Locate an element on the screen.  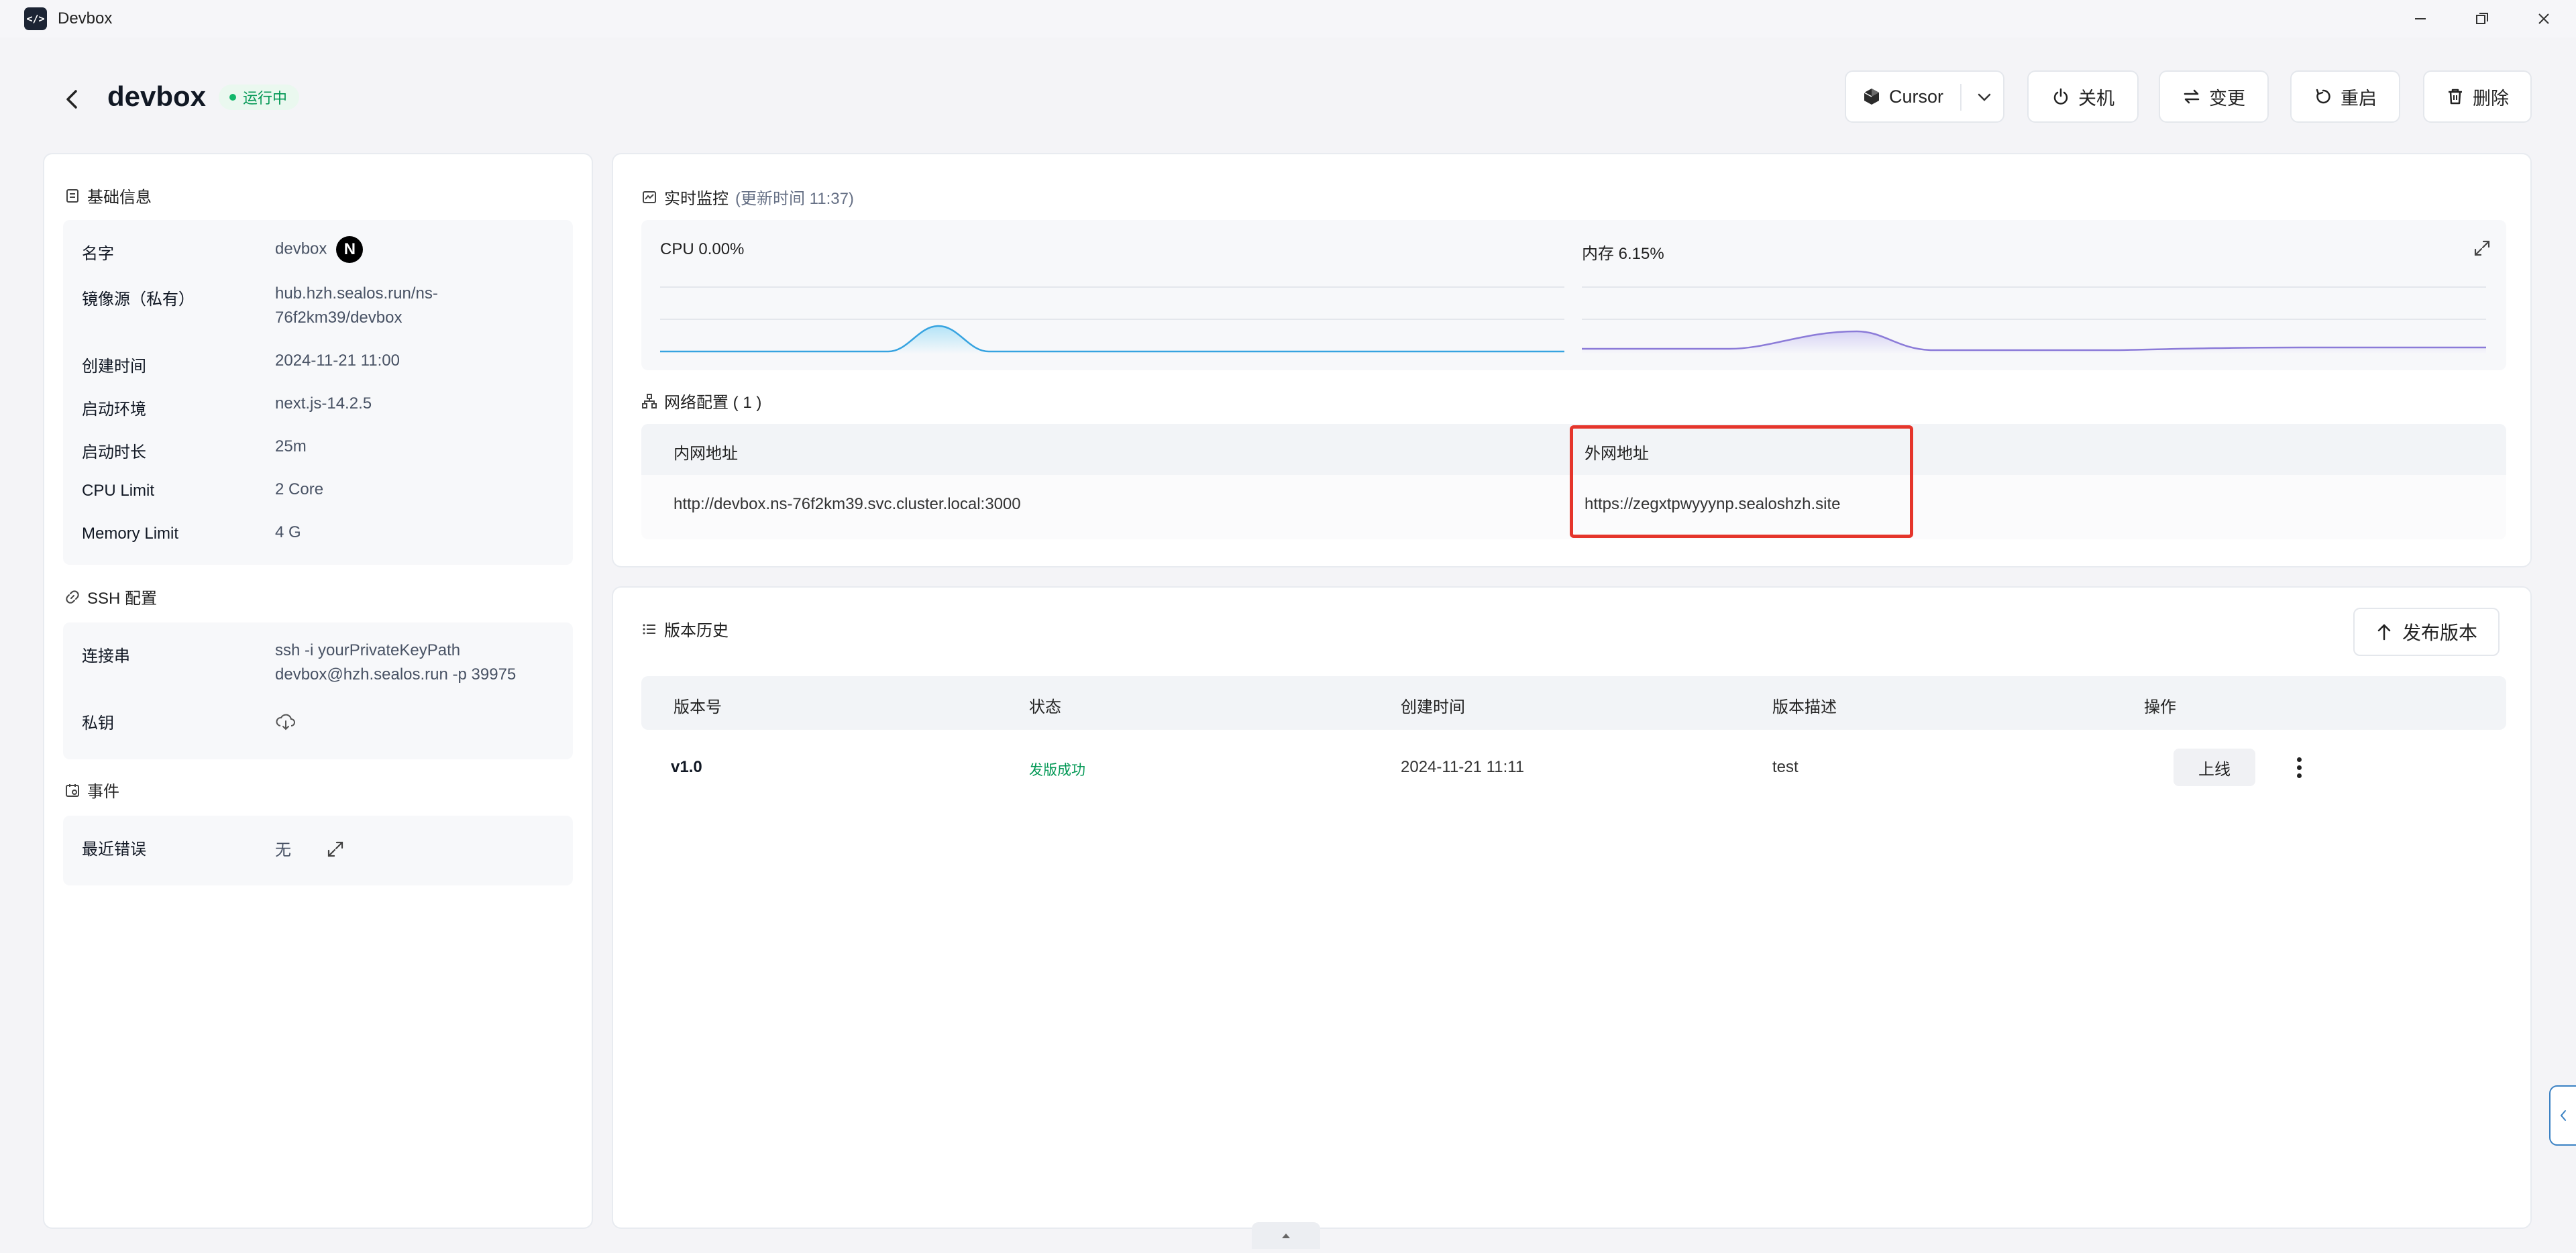
created-label: 创建时间 is located at coordinates (114, 367).